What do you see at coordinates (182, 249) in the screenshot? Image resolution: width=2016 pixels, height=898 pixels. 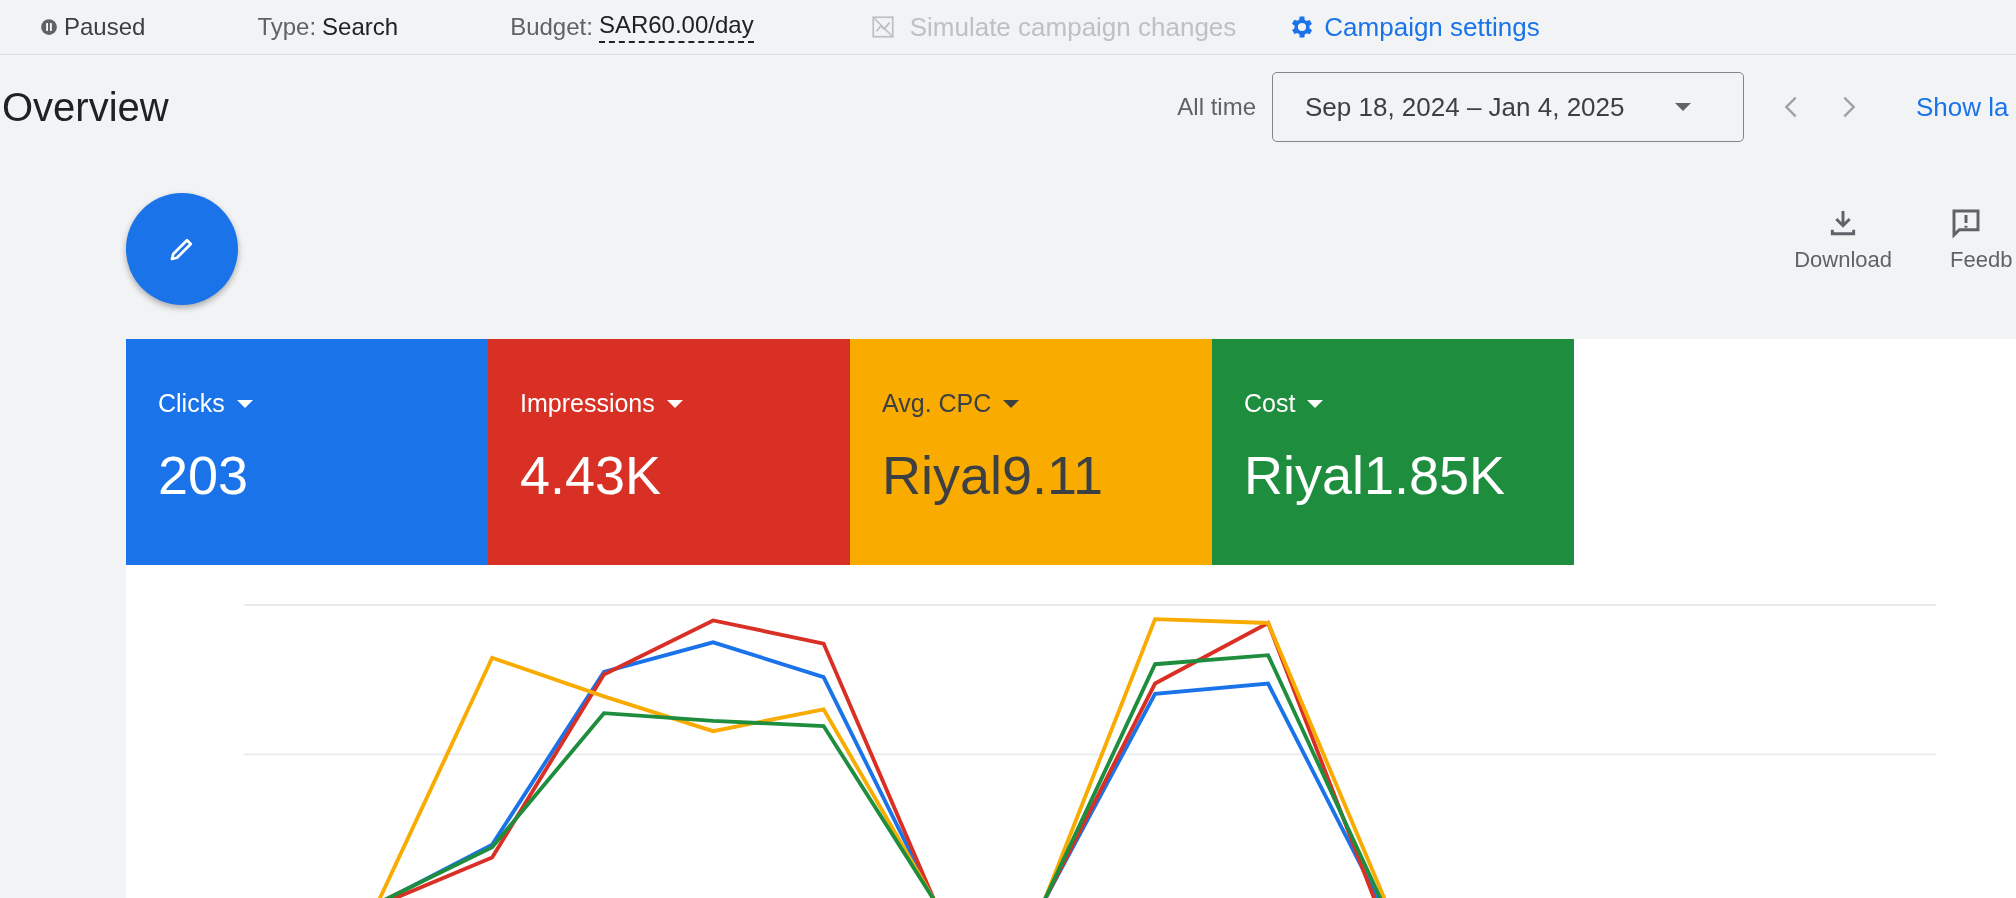 I see `edit-button` at bounding box center [182, 249].